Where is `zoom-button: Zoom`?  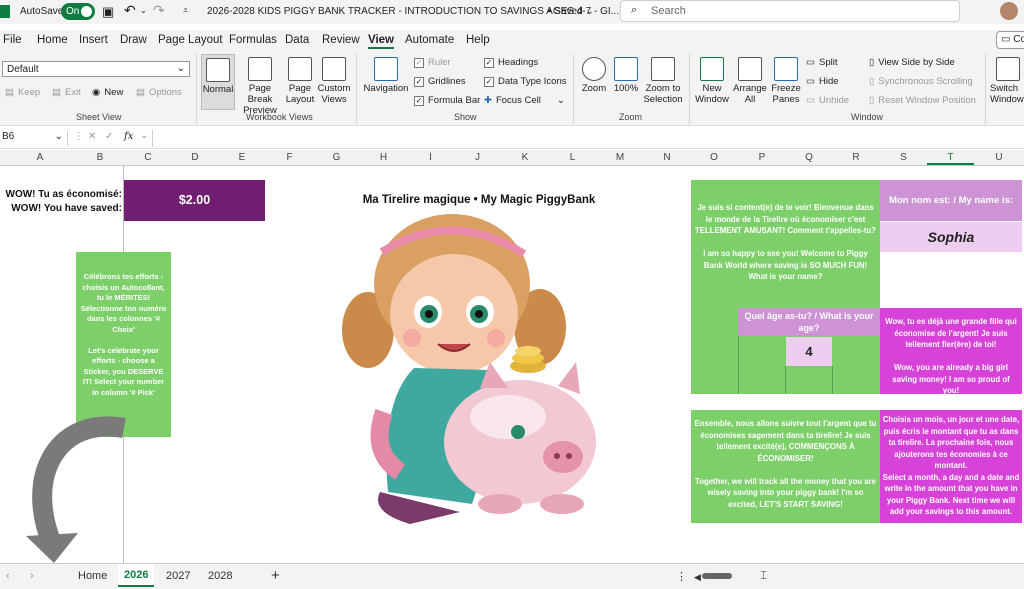
zoom-button: Zoom is located at coordinates (594, 75).